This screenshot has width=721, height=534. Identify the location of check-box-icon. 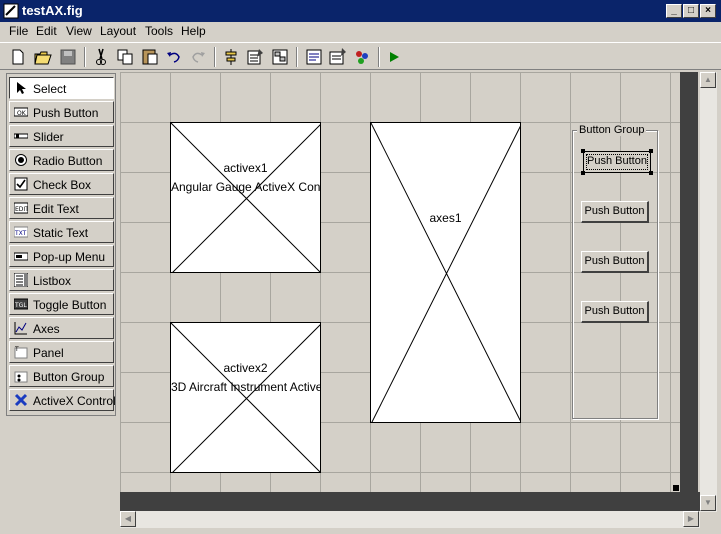
(21, 184).